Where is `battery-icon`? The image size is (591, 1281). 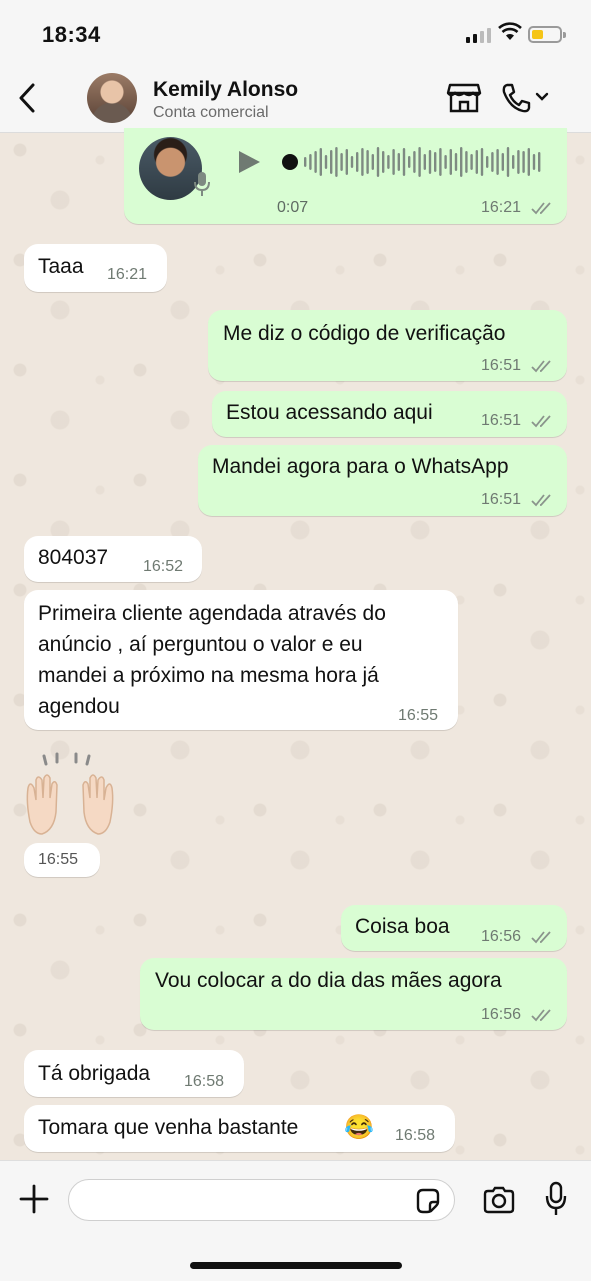 battery-icon is located at coordinates (547, 34).